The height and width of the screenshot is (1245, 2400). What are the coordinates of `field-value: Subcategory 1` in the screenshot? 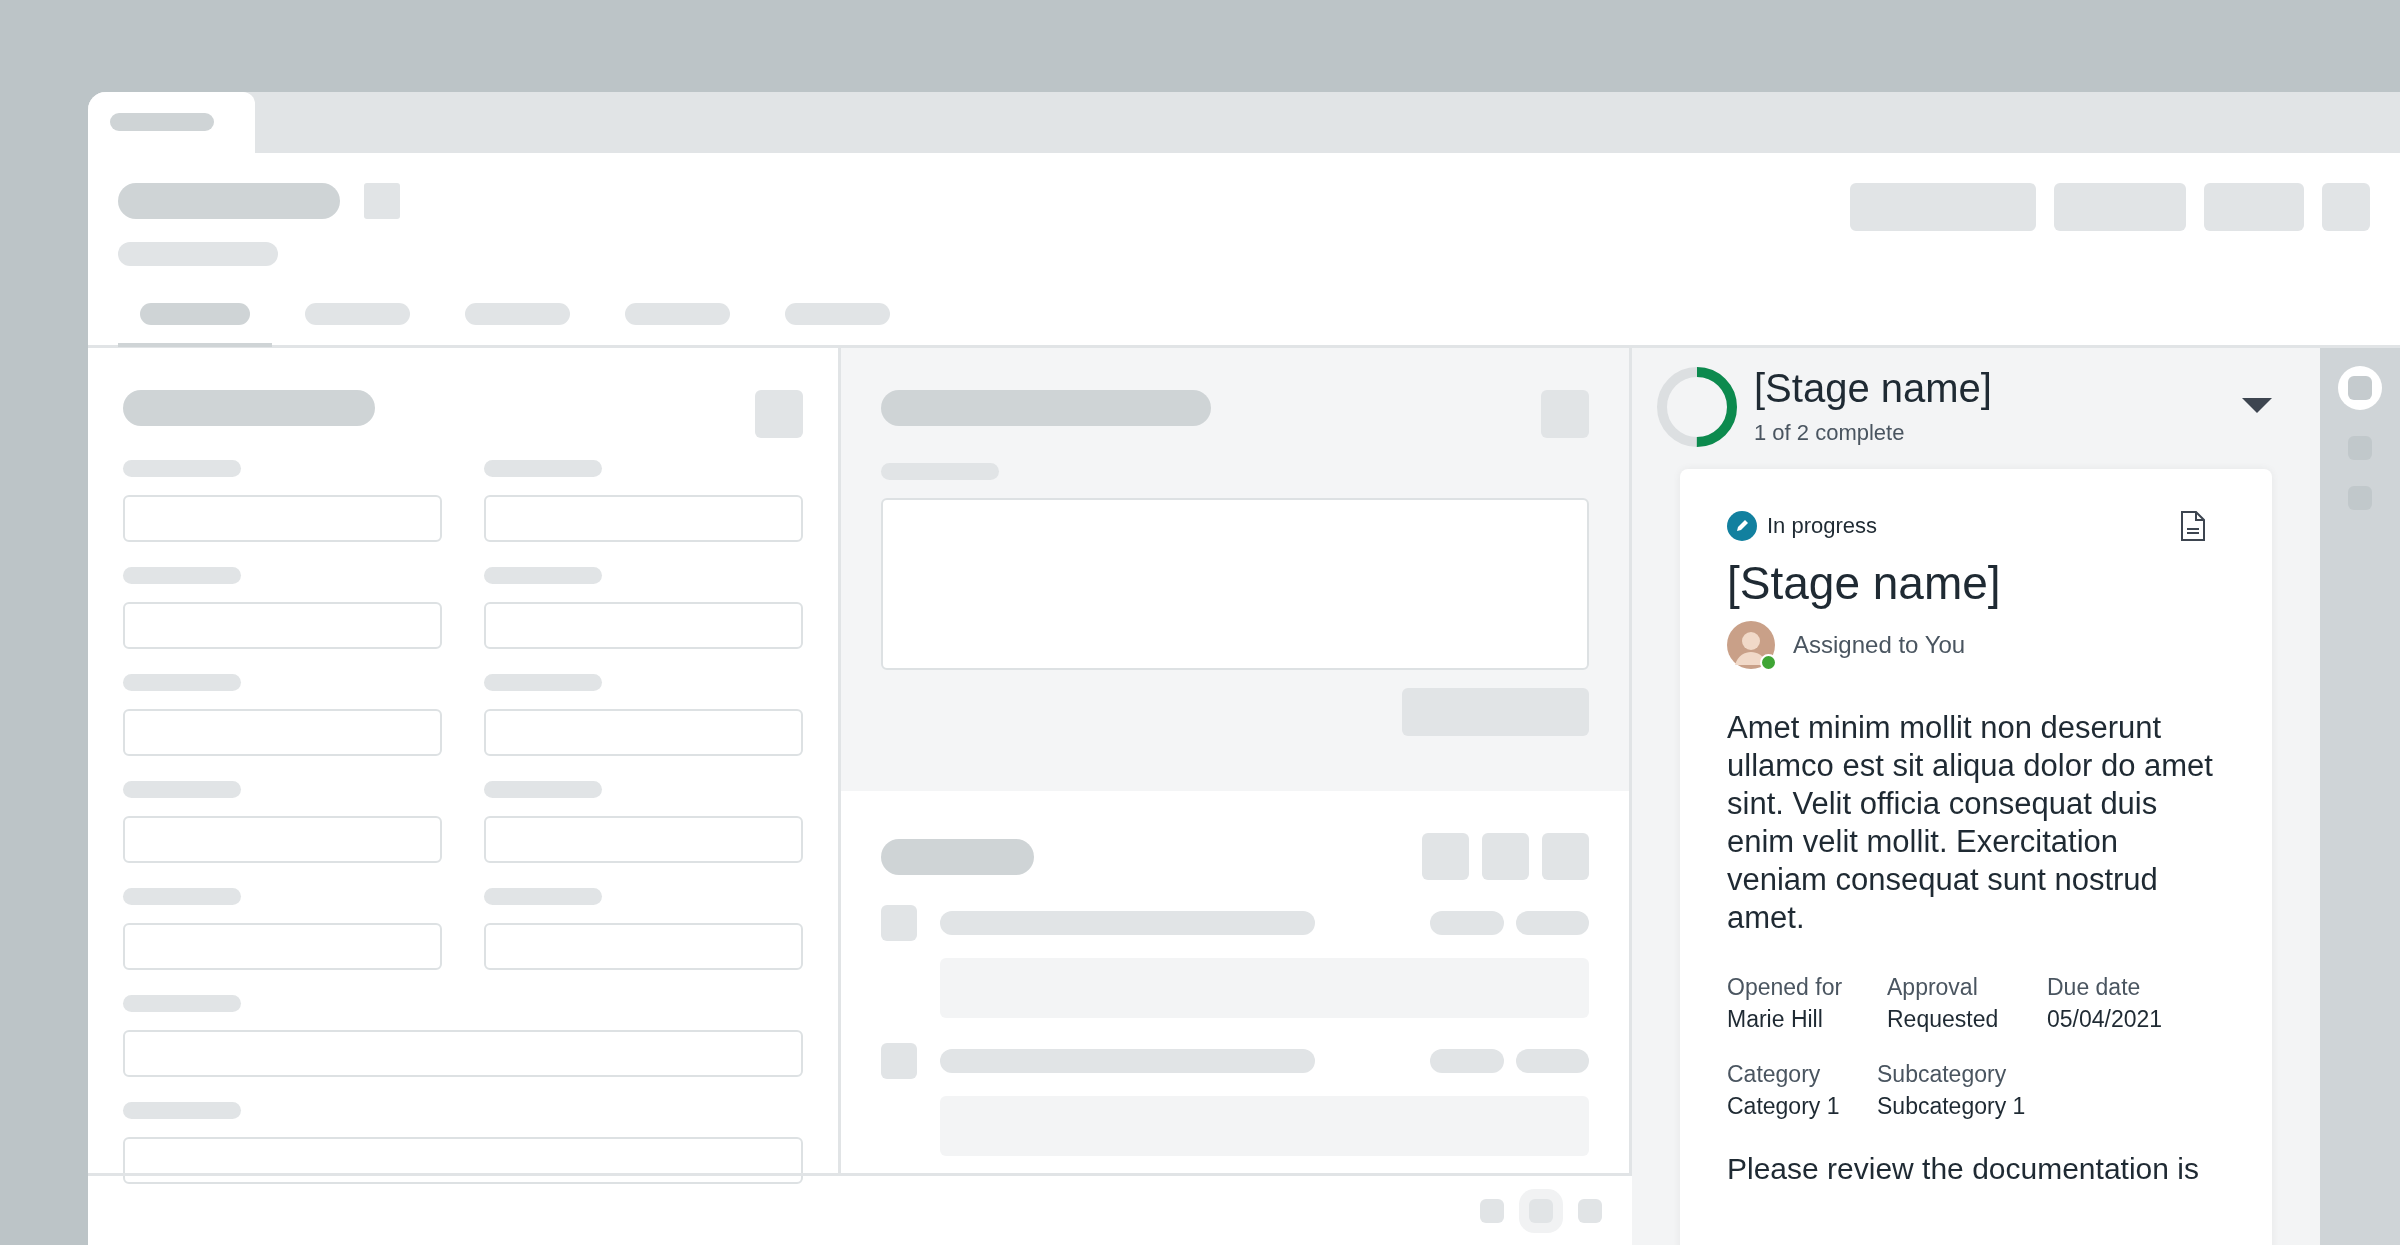 It's located at (1951, 1106).